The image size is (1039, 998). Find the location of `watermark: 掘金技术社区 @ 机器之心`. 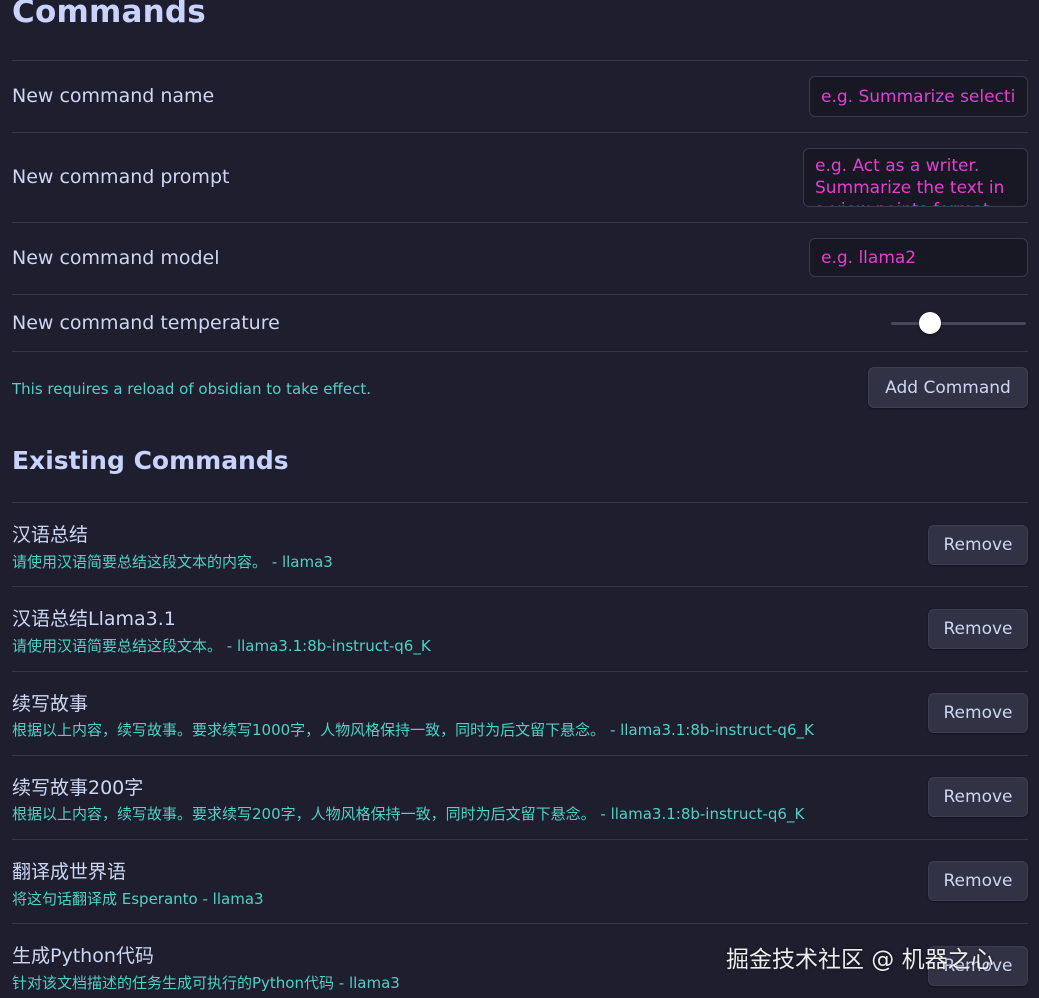

watermark: 掘金技术社区 @ 机器之心 is located at coordinates (860, 960).